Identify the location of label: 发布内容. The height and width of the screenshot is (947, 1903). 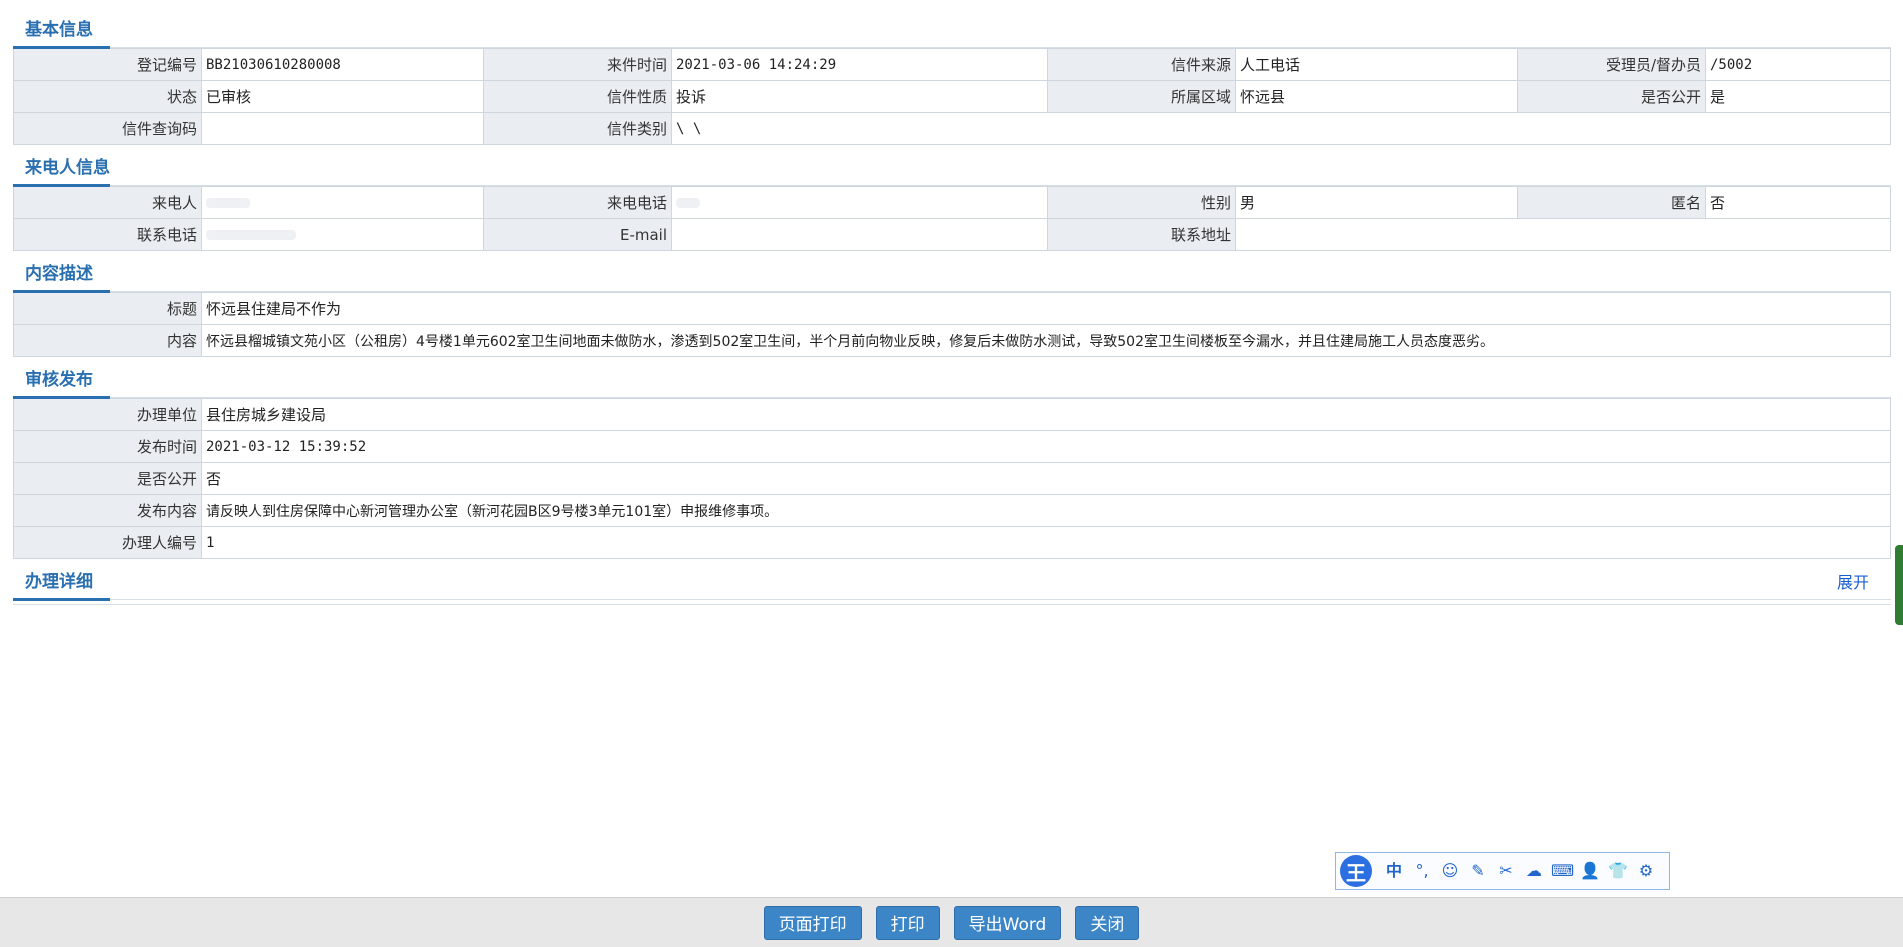
(107, 510).